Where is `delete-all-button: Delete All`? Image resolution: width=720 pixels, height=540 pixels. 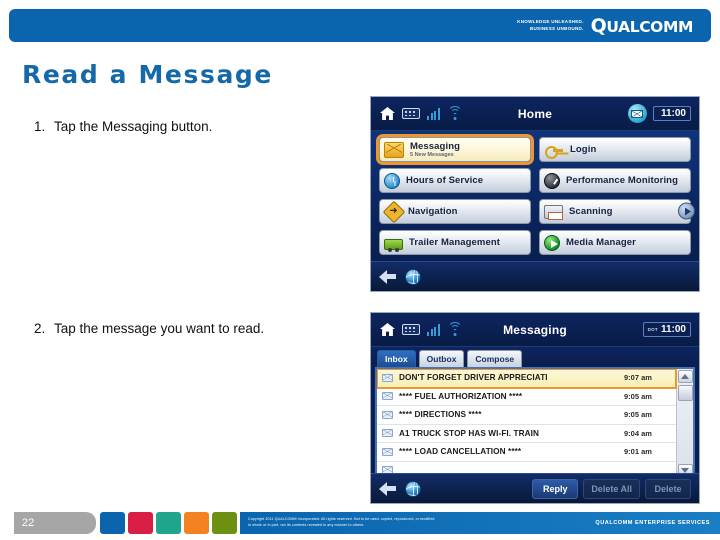 delete-all-button: Delete All is located at coordinates (611, 488).